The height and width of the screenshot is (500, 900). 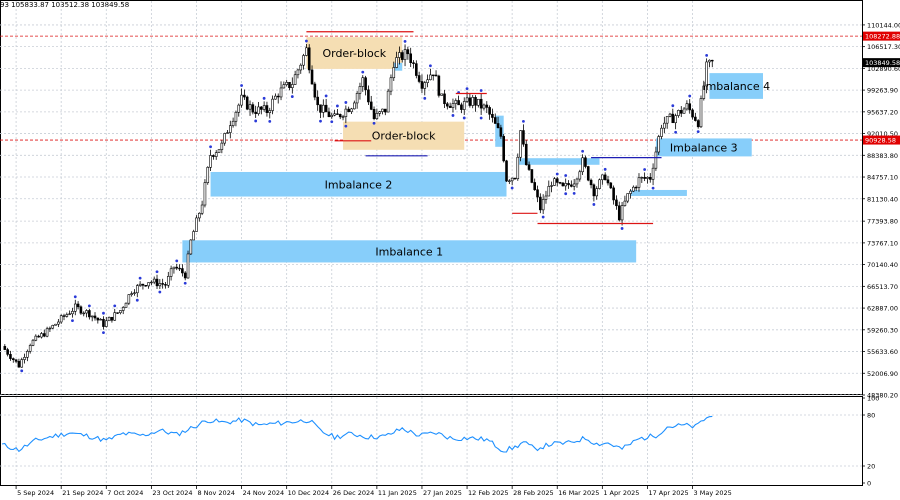 What do you see at coordinates (882, 265) in the screenshot?
I see `y-tick-label: 70140.40` at bounding box center [882, 265].